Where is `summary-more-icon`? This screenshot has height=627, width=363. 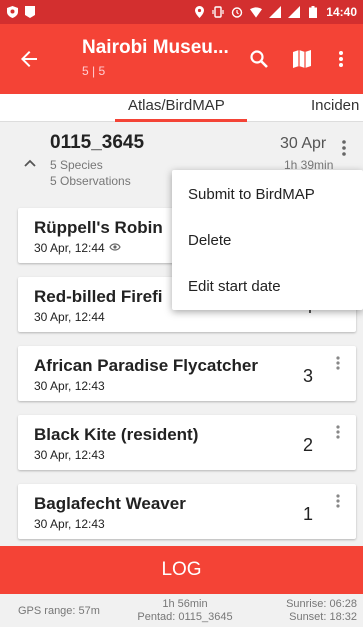 summary-more-icon is located at coordinates (344, 148).